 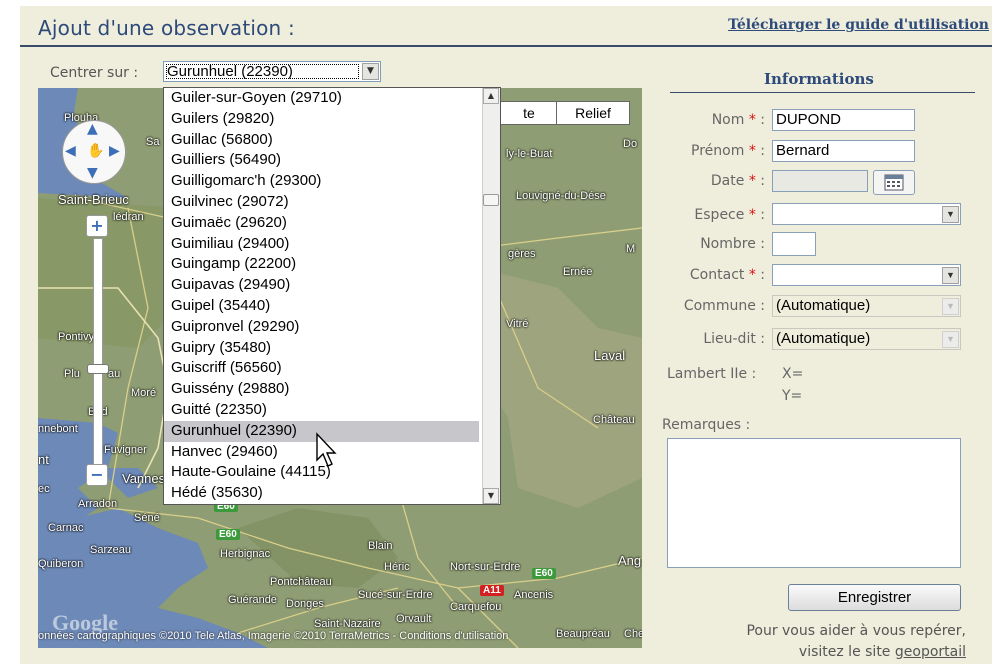 I want to click on list-item: Guipry (35480), so click(x=321, y=348).